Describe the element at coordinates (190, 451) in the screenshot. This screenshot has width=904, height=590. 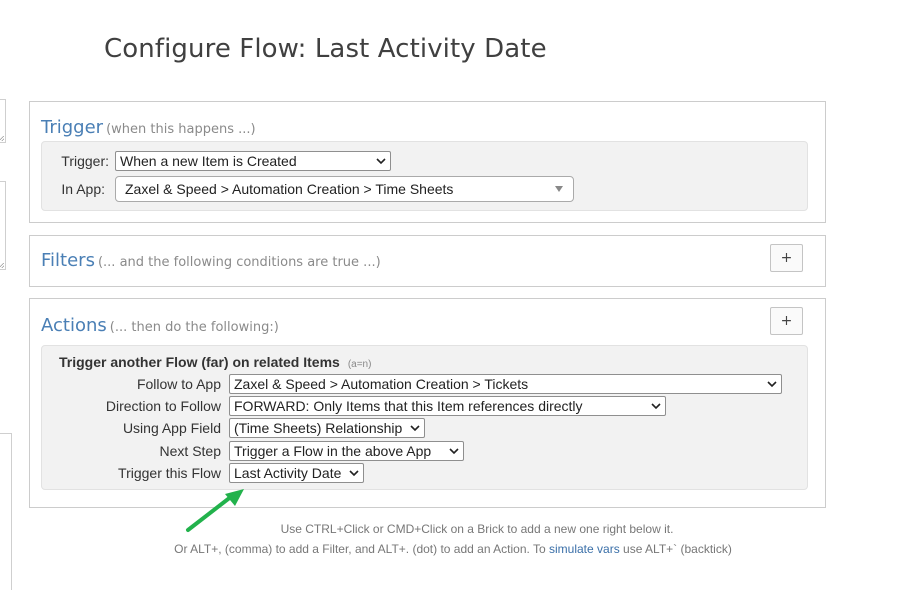
I see `next-step-label: Next Step` at that location.